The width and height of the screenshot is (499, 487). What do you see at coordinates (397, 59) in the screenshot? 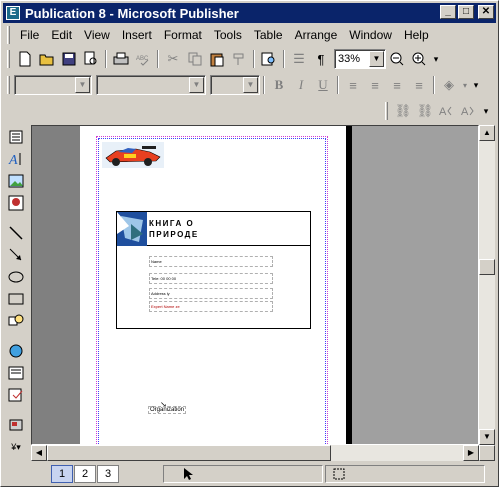
I see `zoom-out-icon` at bounding box center [397, 59].